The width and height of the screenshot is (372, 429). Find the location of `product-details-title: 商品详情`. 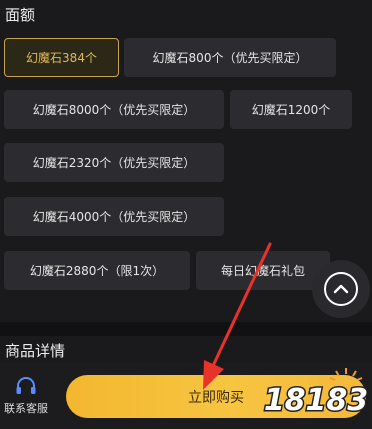

product-details-title: 商品详情 is located at coordinates (35, 351).